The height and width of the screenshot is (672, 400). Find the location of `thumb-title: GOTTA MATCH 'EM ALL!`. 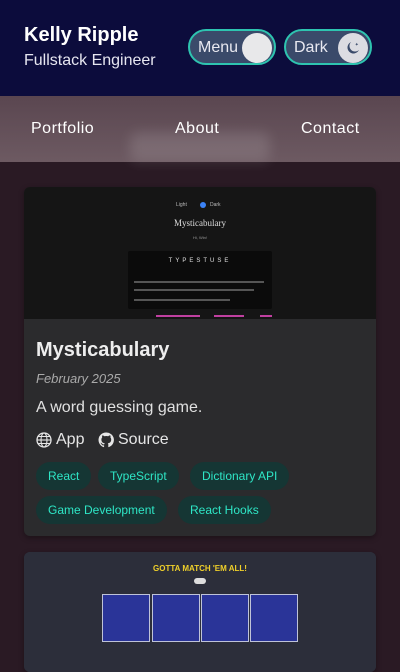

thumb-title: GOTTA MATCH 'EM ALL! is located at coordinates (200, 568).